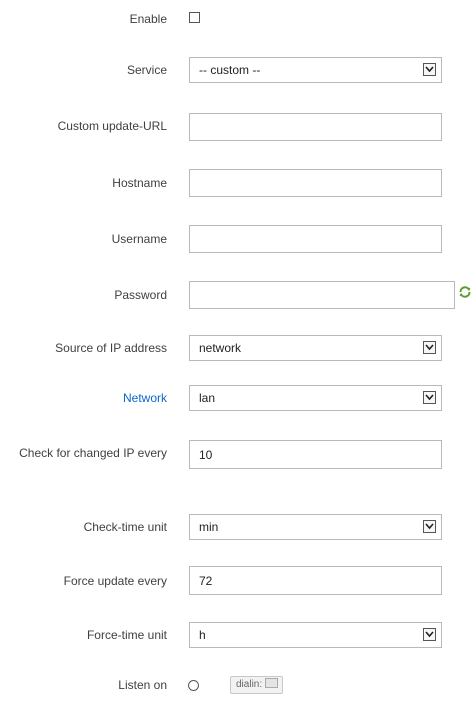 This screenshot has width=476, height=712. Describe the element at coordinates (209, 527) in the screenshot. I see `check-unit-select-value: min` at that location.